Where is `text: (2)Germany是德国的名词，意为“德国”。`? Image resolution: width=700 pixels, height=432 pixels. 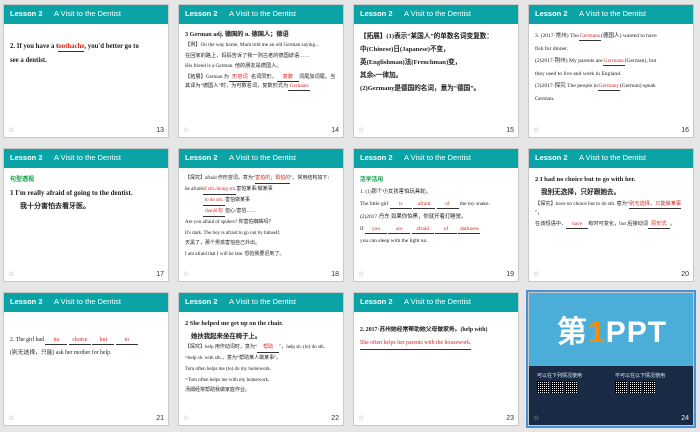 text: (2)Germany是德国的名词，意为“德国”。 is located at coordinates (420, 88).